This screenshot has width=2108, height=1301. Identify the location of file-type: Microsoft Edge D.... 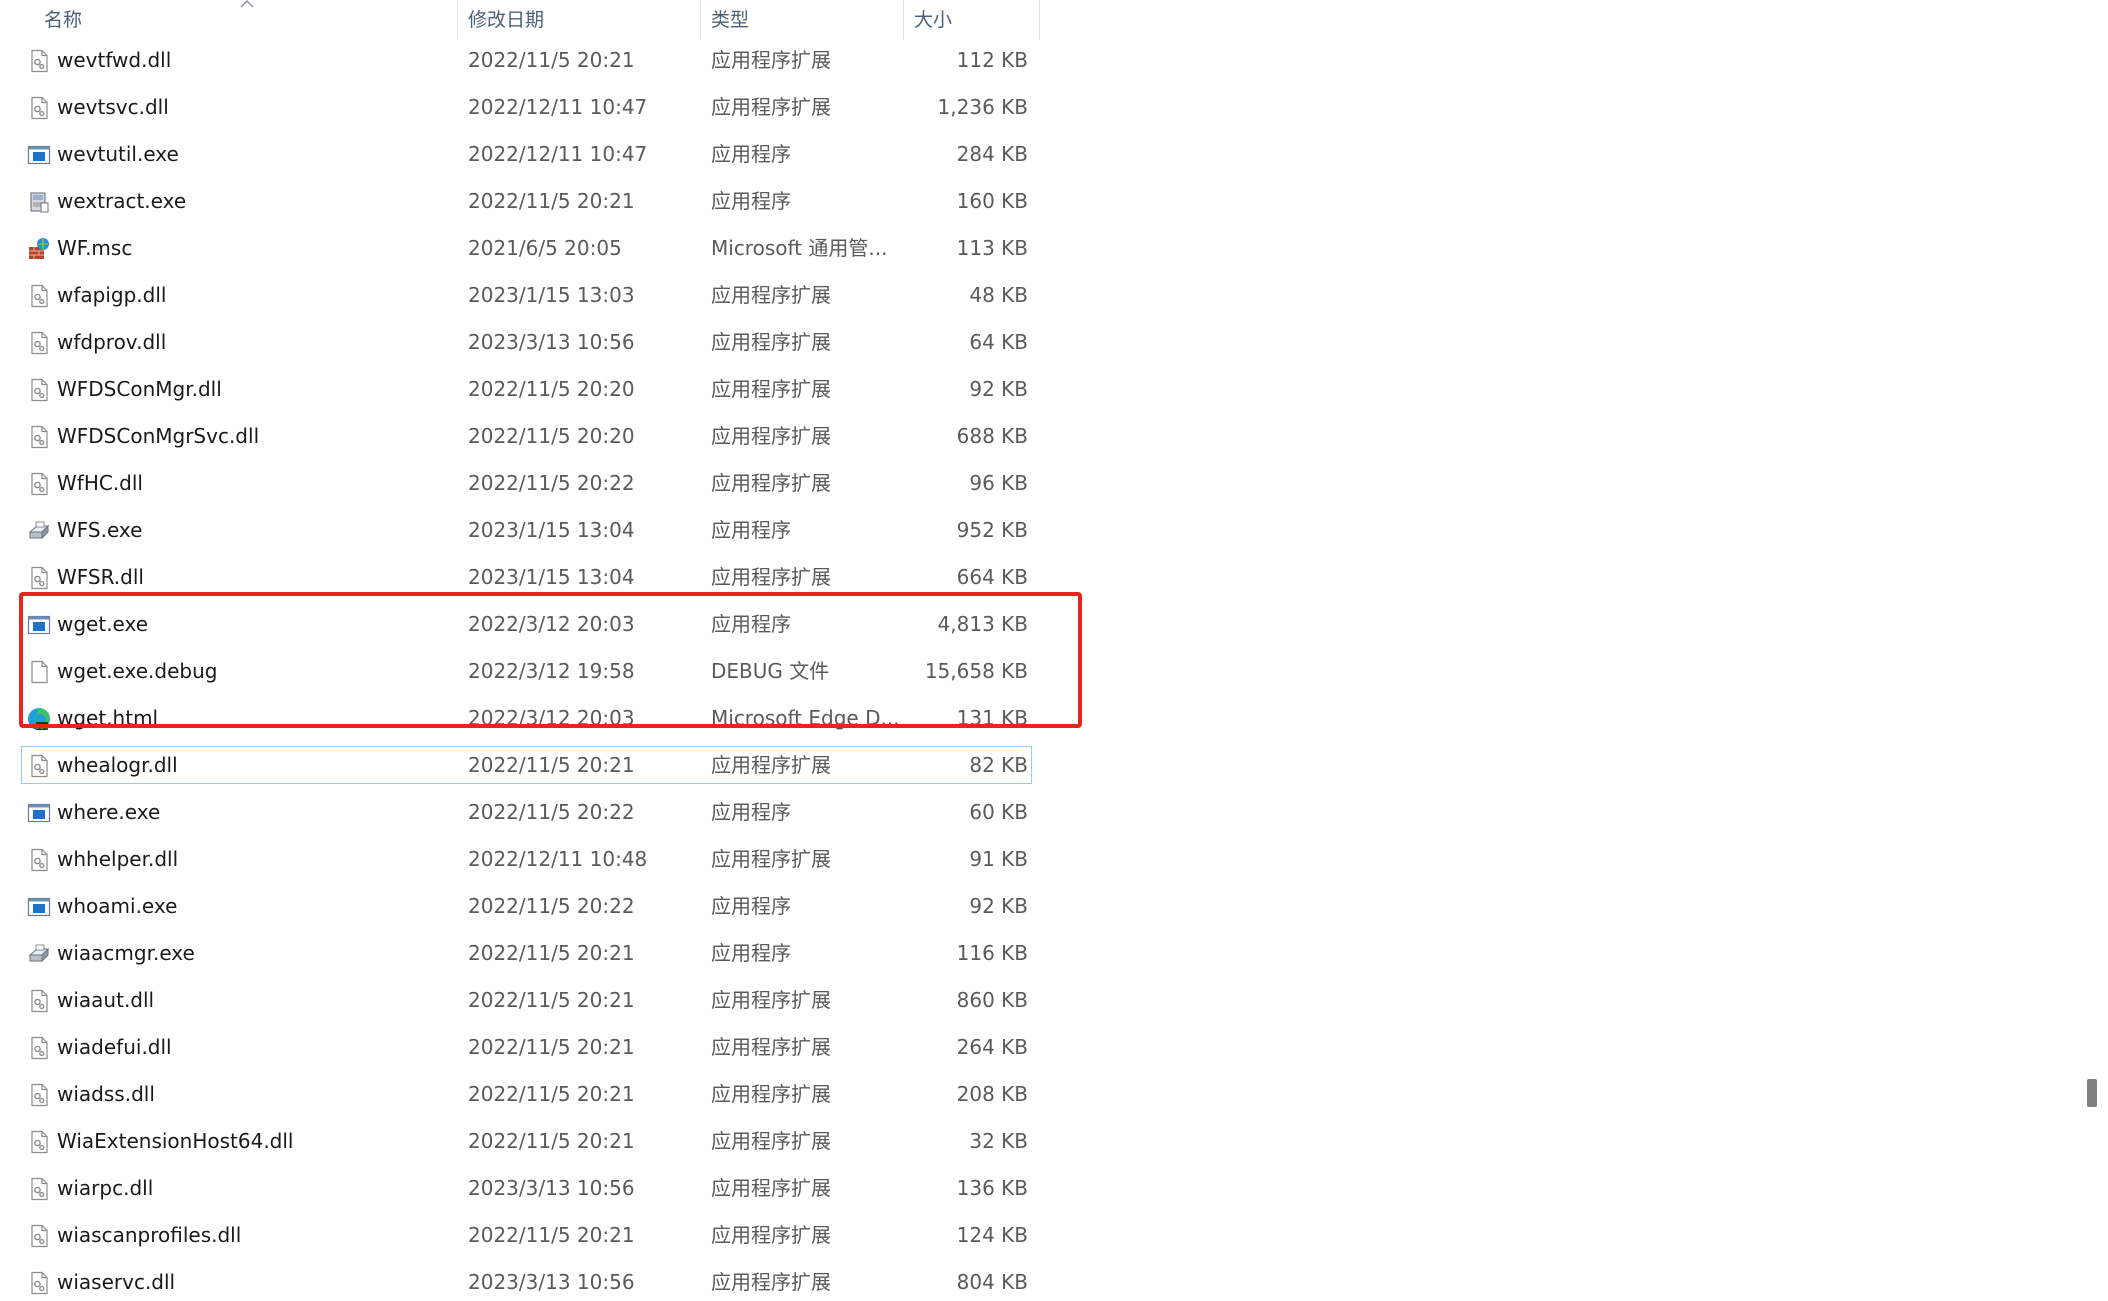
(805, 718).